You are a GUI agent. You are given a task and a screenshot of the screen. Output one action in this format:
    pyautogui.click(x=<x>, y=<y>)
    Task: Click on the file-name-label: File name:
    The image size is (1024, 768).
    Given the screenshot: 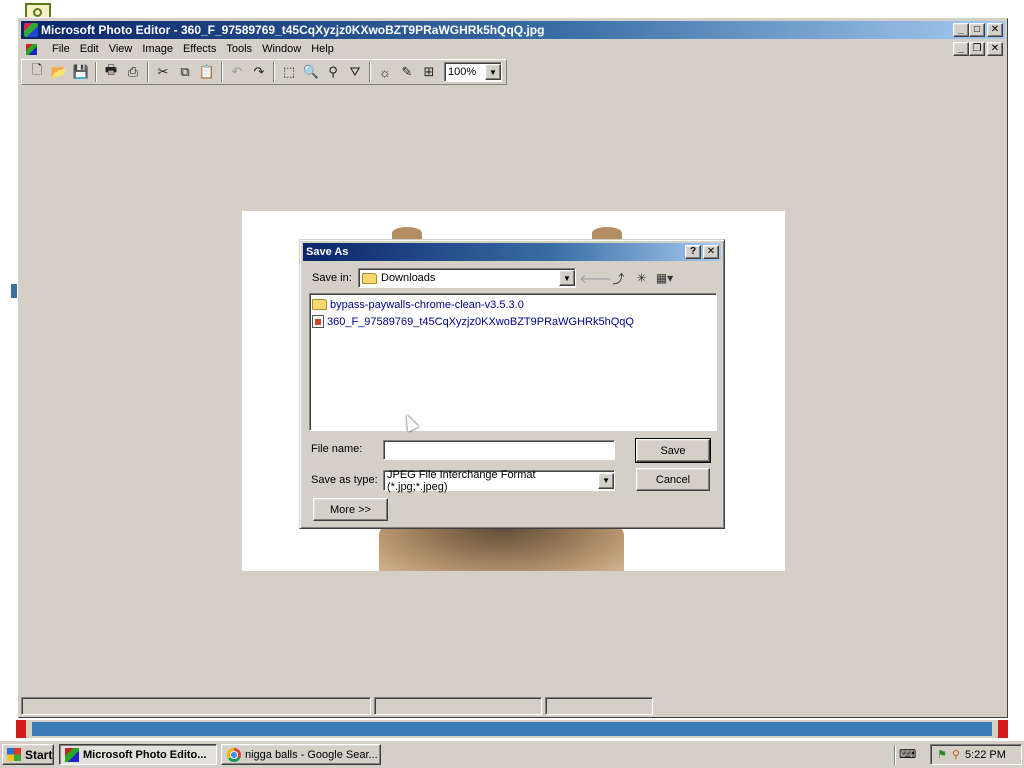 What is the action you would take?
    pyautogui.click(x=337, y=449)
    